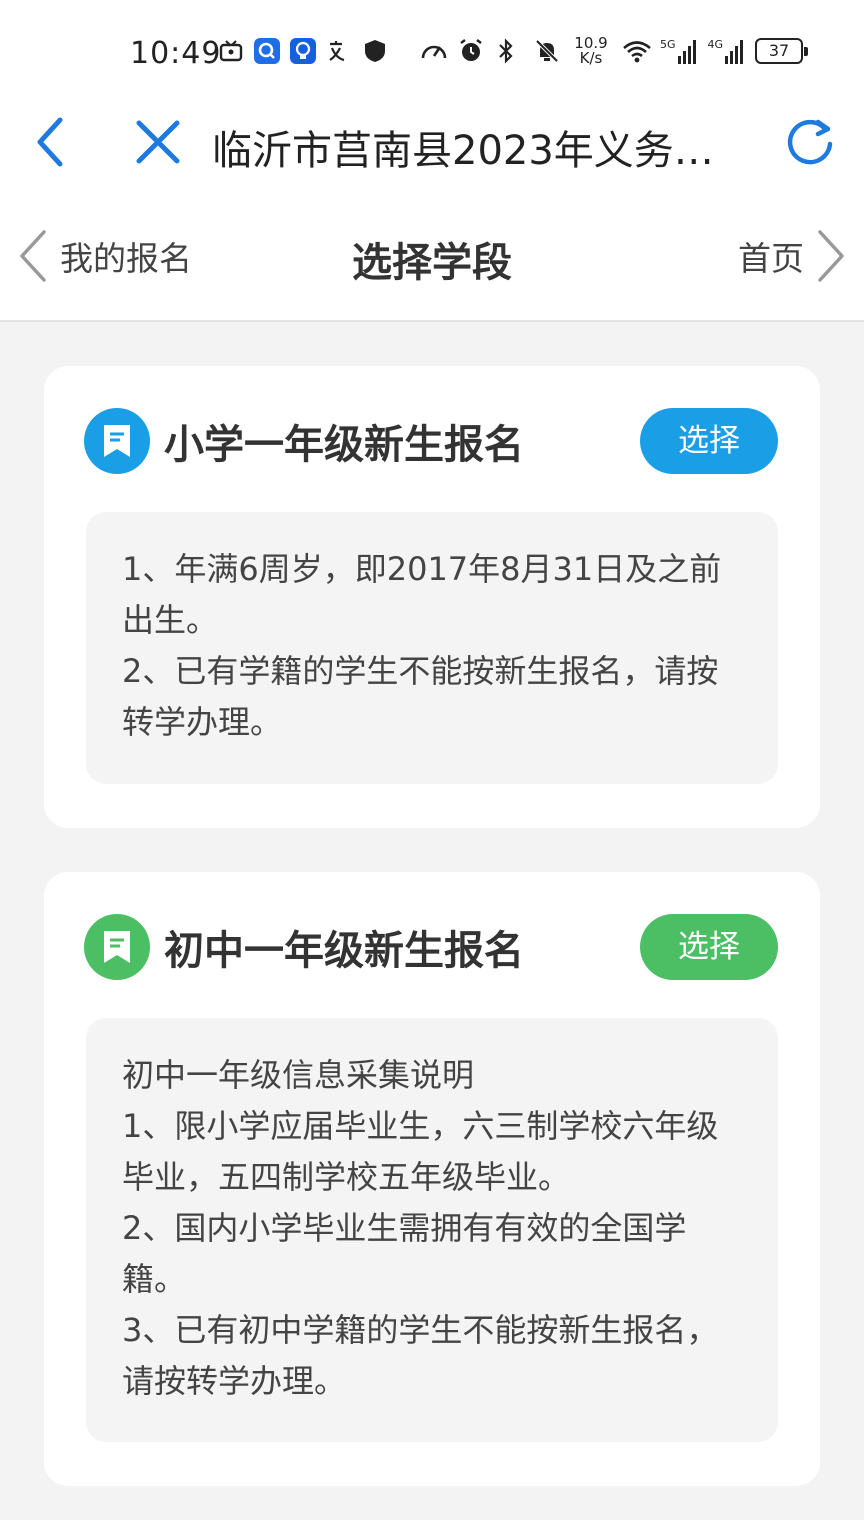 This screenshot has height=1520, width=864. Describe the element at coordinates (344, 951) in the screenshot. I see `card-title: 初中一年级新生报名` at that location.